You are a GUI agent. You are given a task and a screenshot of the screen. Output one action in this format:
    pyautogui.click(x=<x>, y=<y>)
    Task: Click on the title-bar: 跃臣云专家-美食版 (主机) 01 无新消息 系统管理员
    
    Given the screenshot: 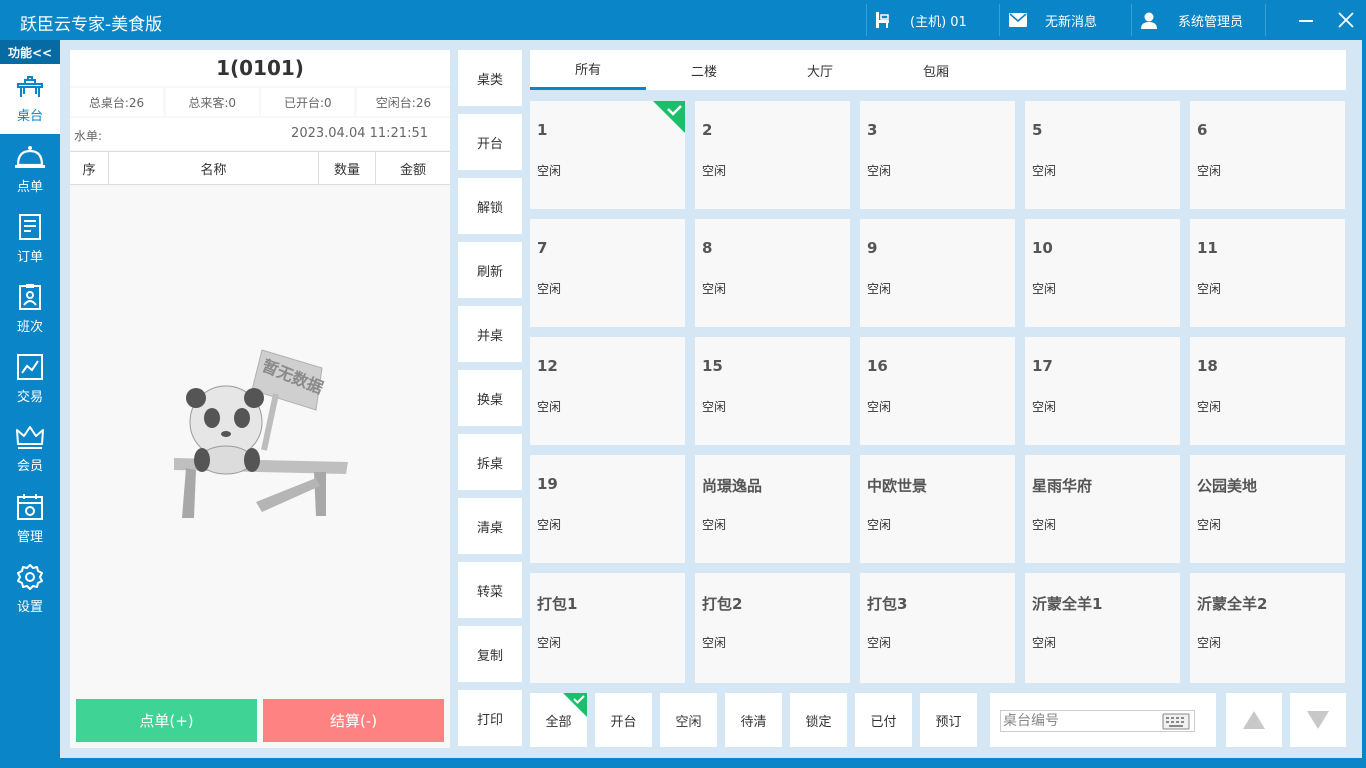 What is the action you would take?
    pyautogui.click(x=683, y=20)
    